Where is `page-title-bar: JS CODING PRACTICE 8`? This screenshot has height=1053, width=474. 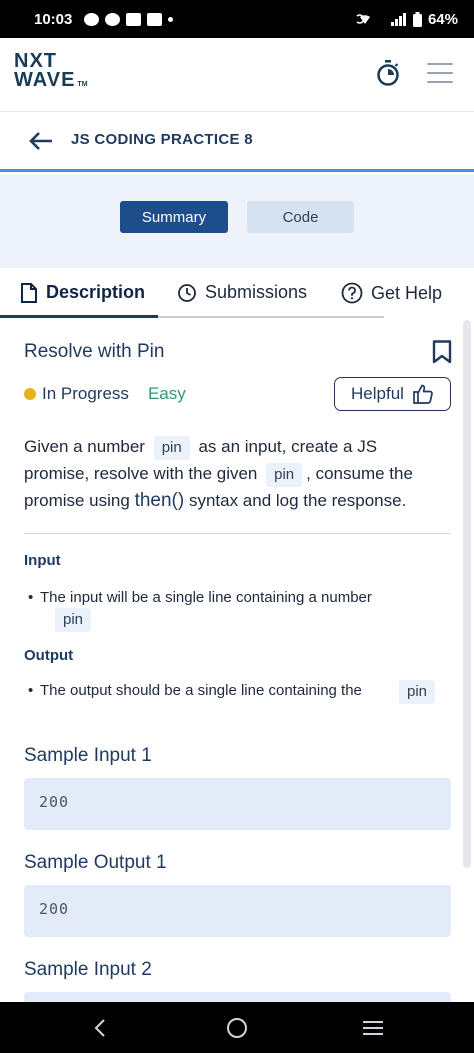
page-title-bar: JS CODING PRACTICE 8 is located at coordinates (237, 142).